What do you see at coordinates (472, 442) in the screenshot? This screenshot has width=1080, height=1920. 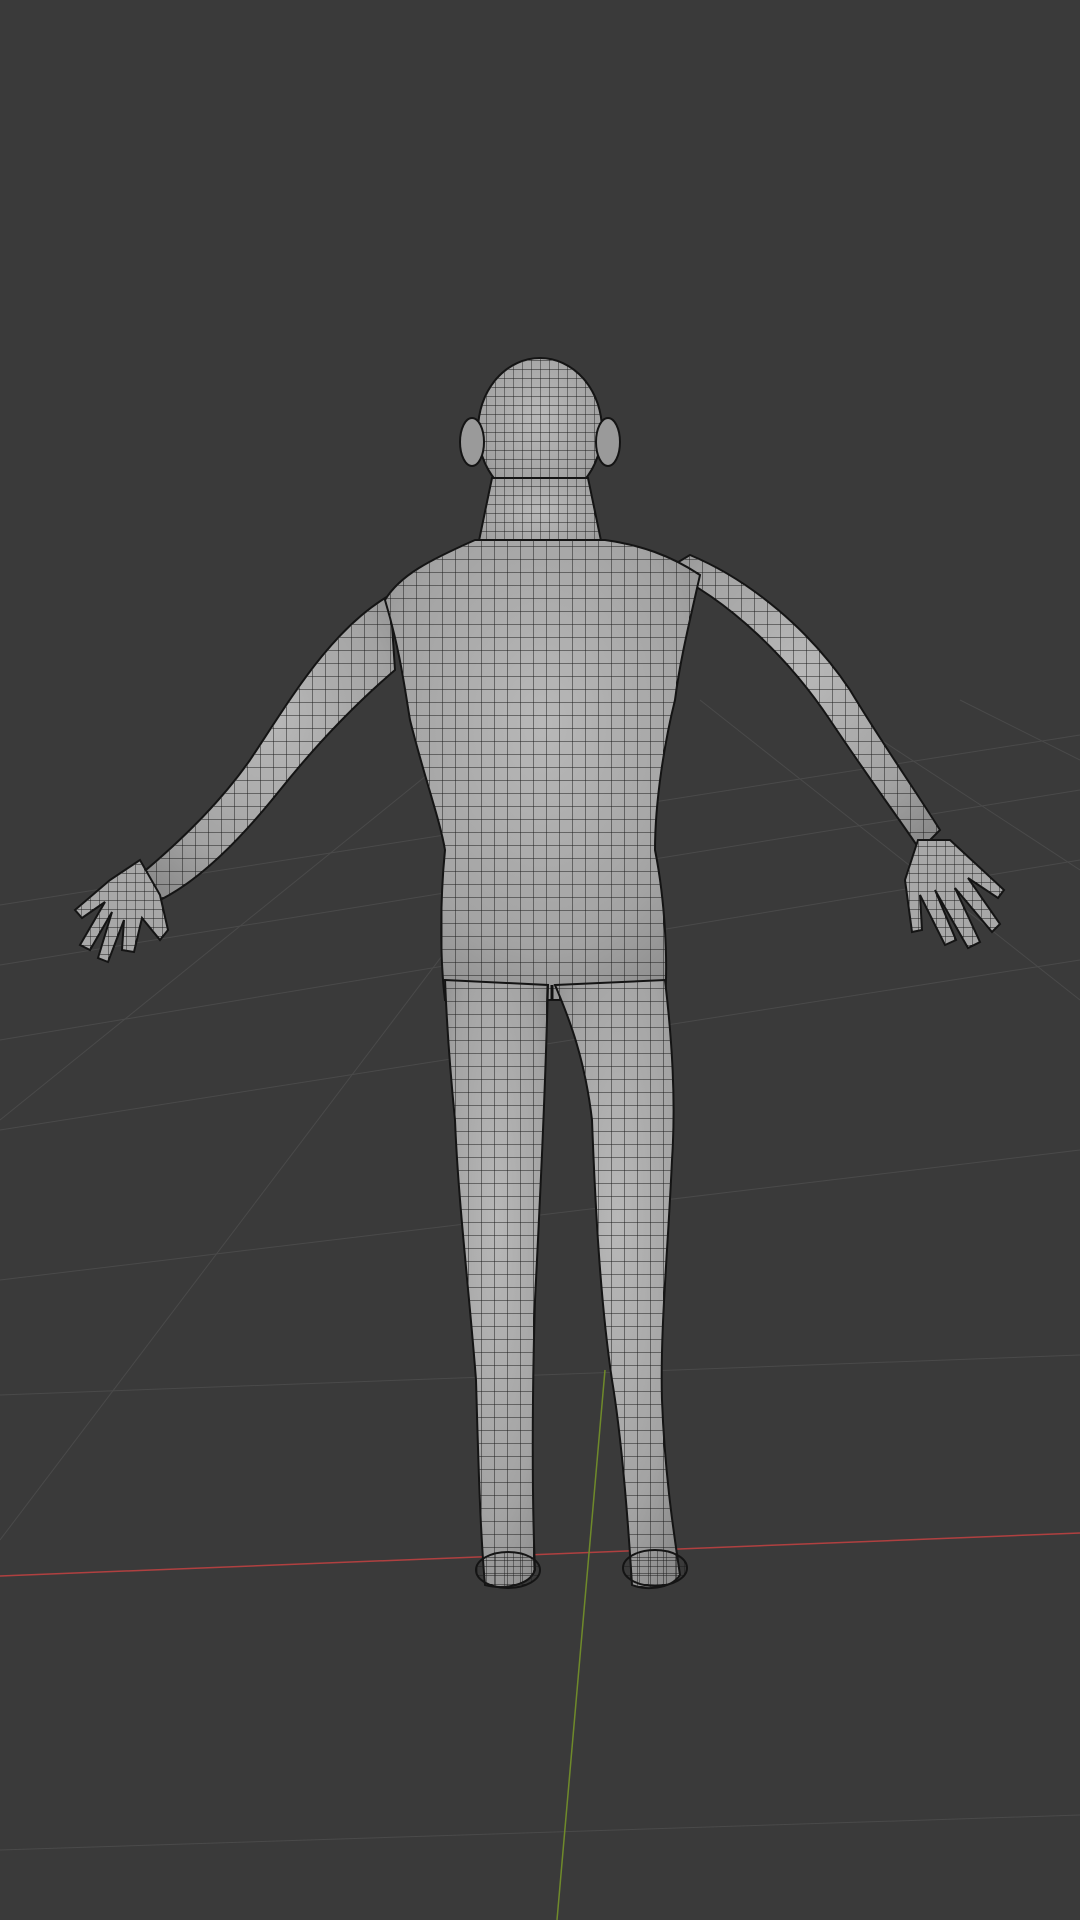 I see `mesh-left-ear` at bounding box center [472, 442].